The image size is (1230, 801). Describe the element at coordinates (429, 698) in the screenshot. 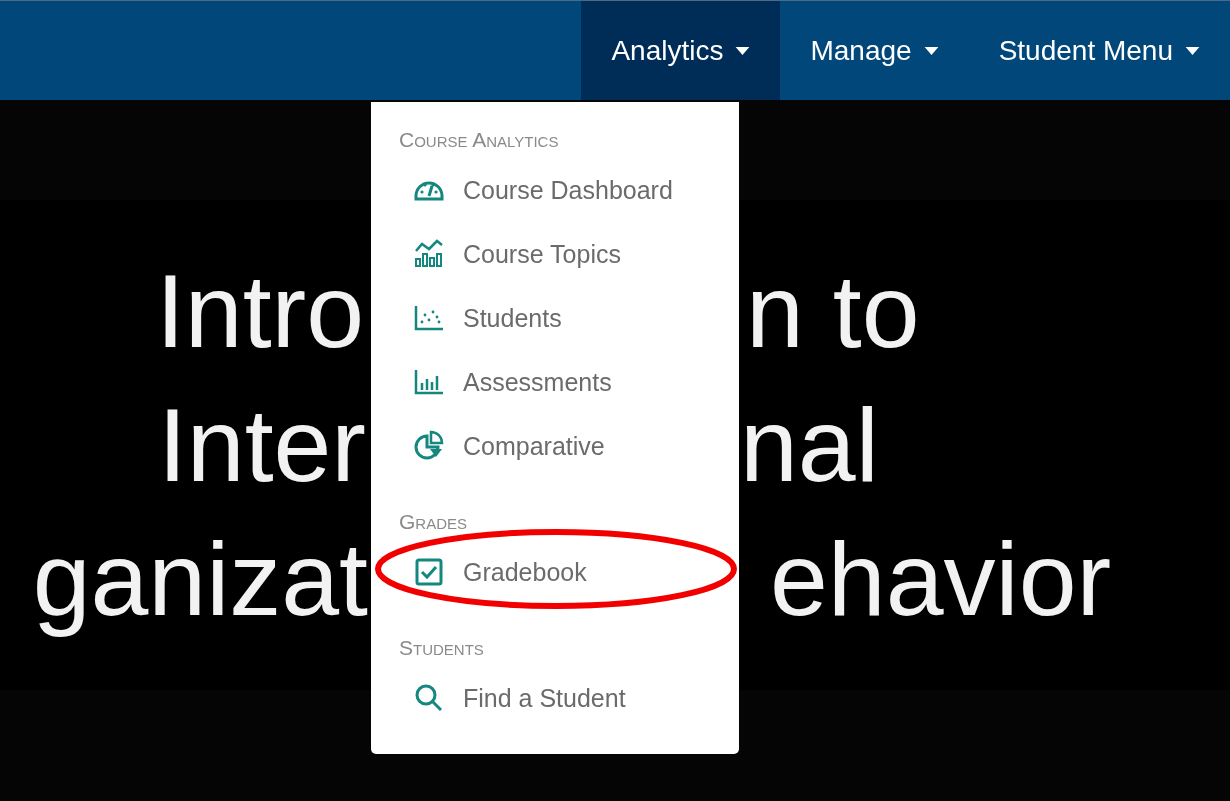

I see `search-icon` at that location.